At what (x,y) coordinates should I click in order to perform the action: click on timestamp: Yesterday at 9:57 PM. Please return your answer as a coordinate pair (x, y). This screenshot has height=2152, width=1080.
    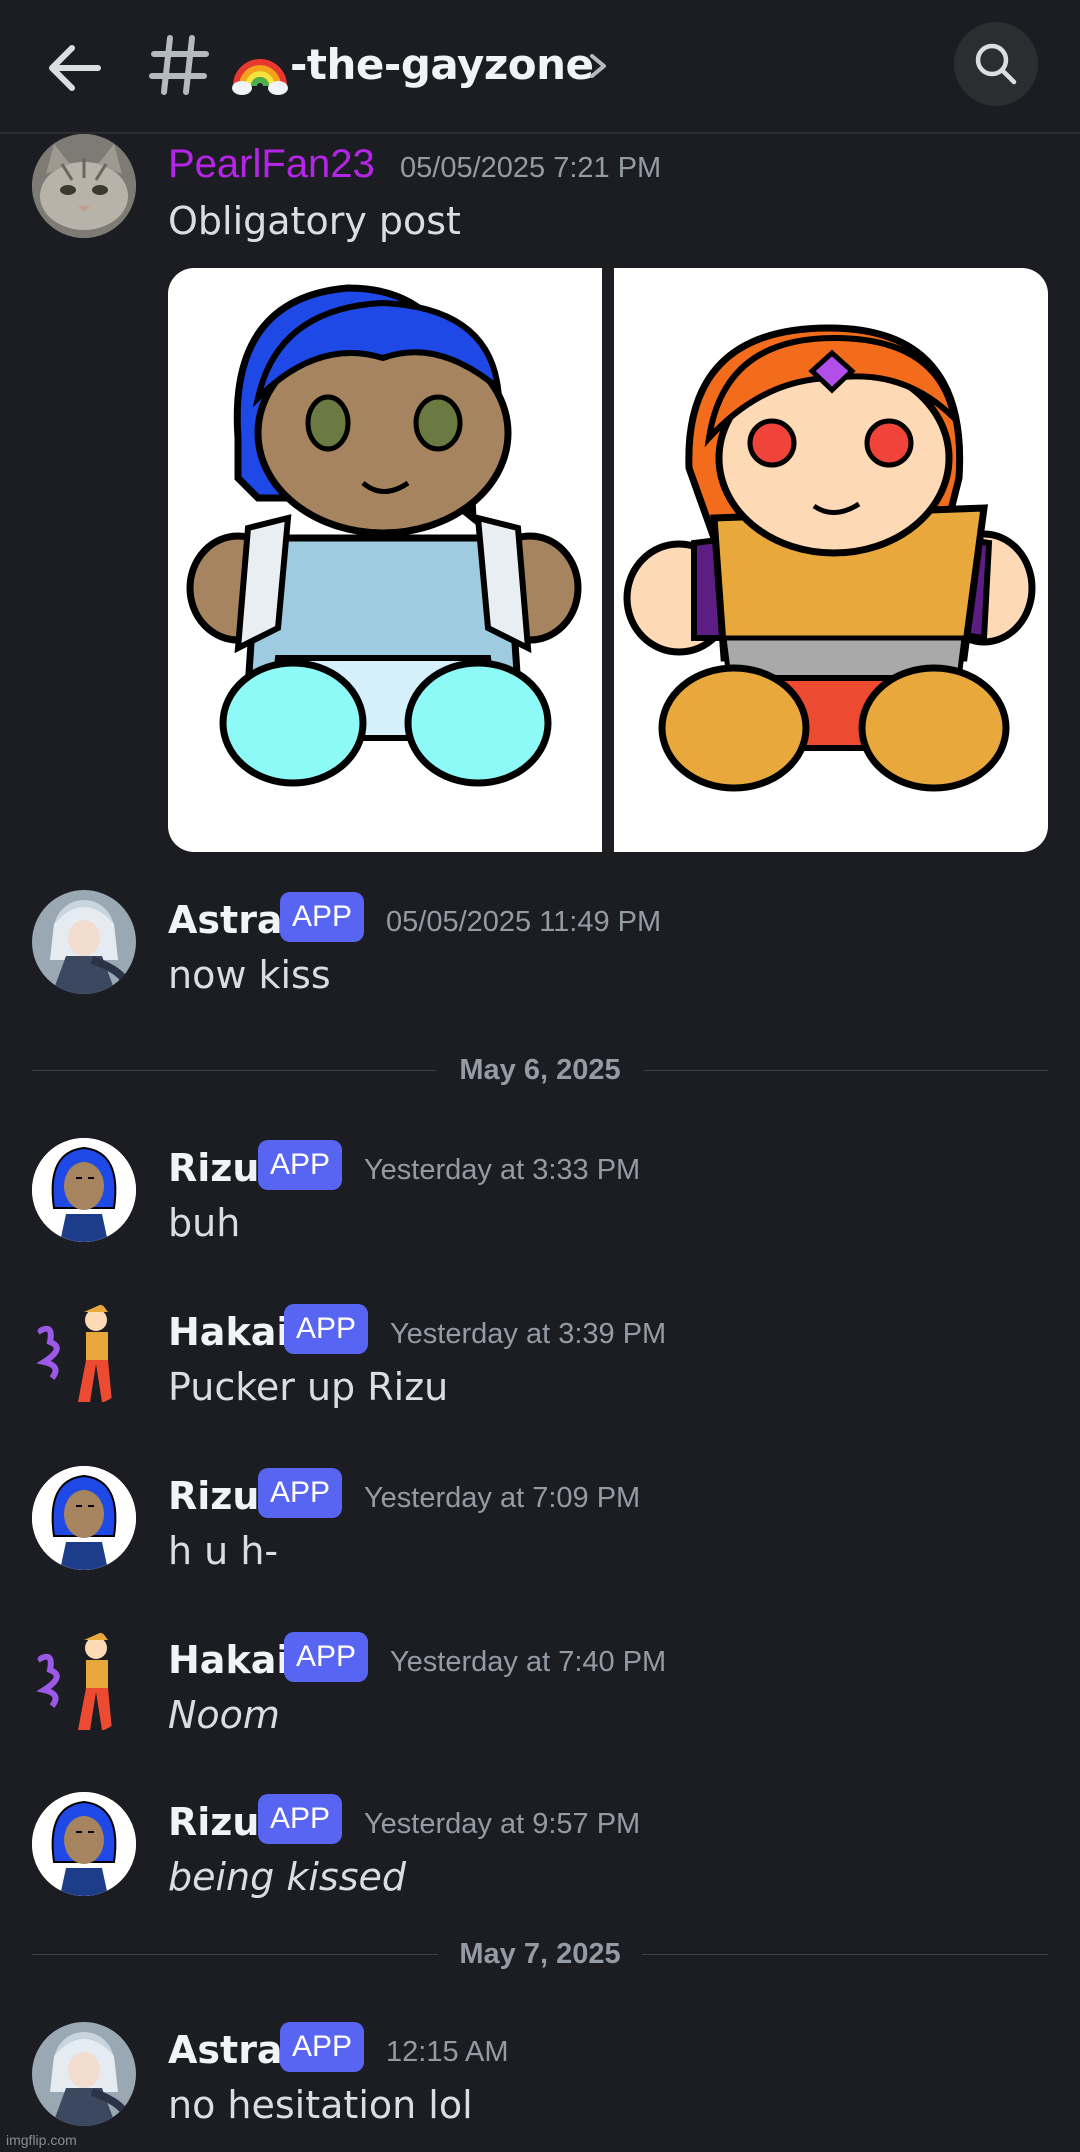
    Looking at the image, I should click on (502, 1824).